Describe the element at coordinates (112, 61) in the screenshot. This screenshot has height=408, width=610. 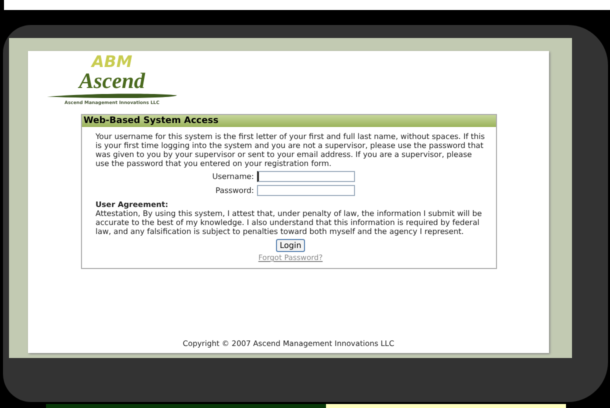
I see `logo-letters: ABM` at that location.